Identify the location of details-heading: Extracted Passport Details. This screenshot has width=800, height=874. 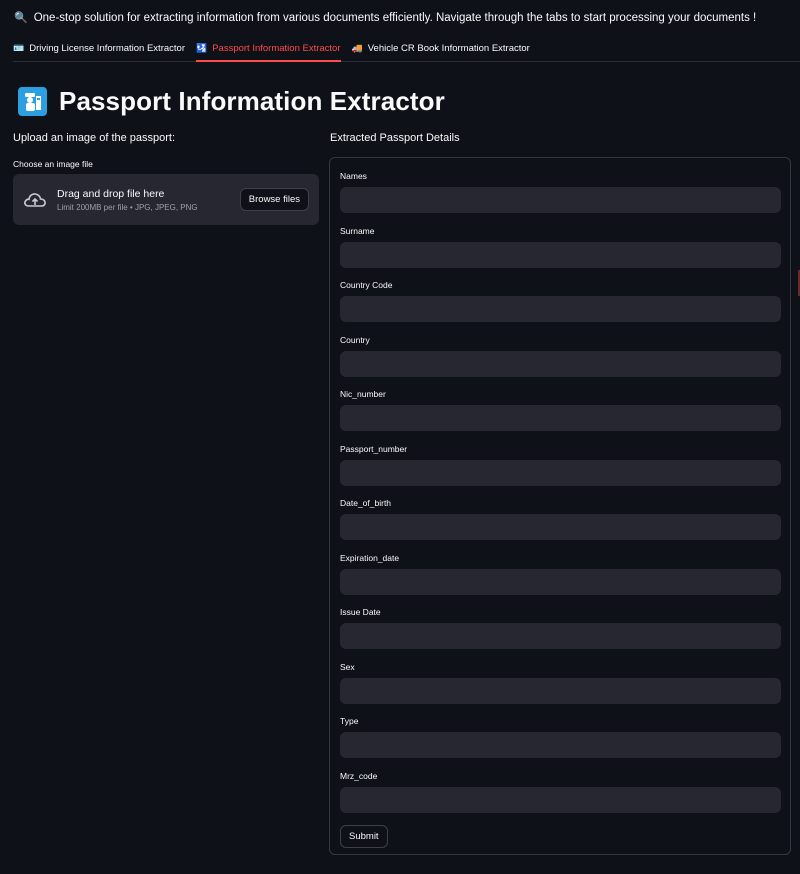
(395, 138).